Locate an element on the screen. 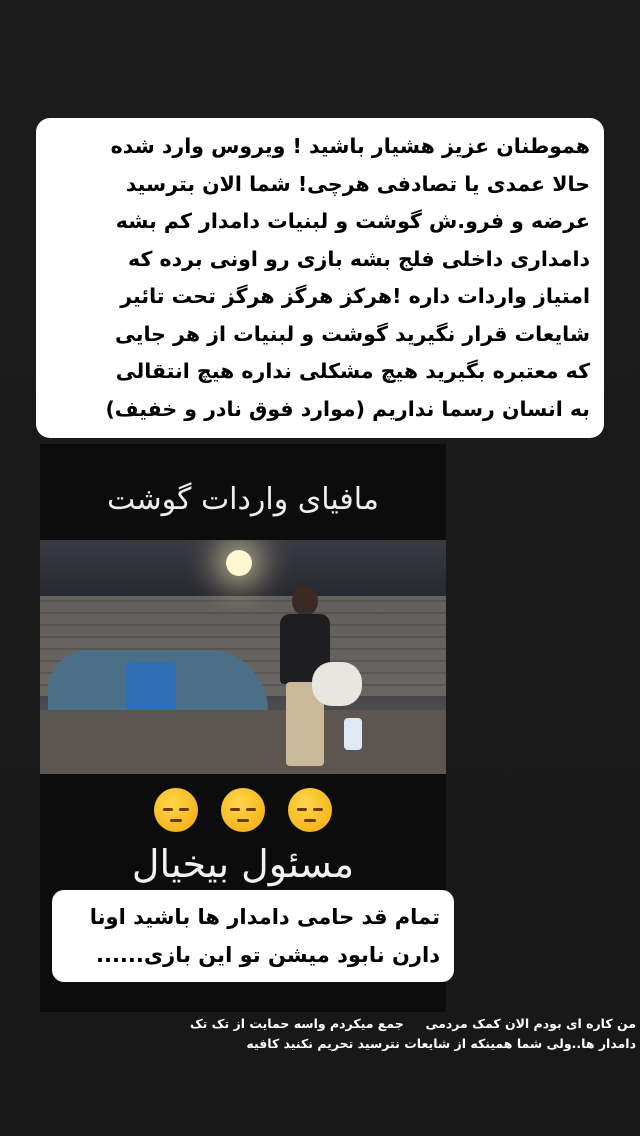 This screenshot has width=640, height=1136. emoji-row is located at coordinates (243, 815).